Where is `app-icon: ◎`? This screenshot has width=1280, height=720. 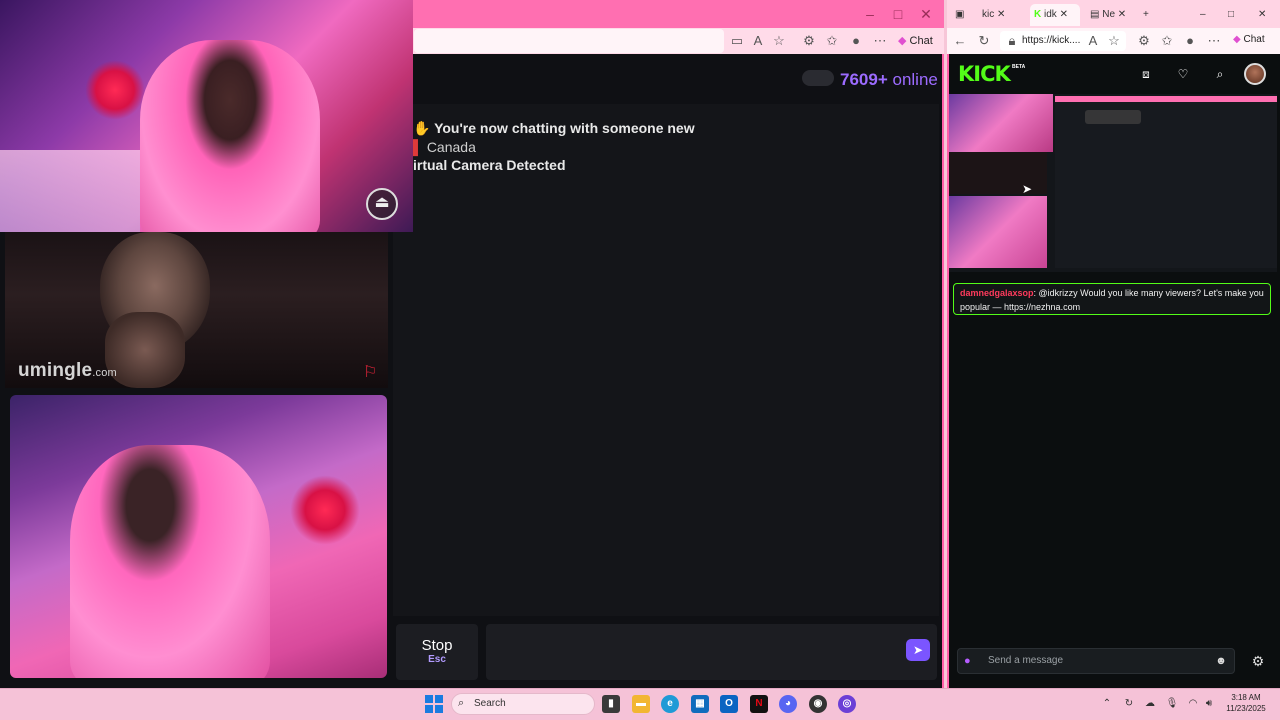 app-icon: ◎ is located at coordinates (847, 704).